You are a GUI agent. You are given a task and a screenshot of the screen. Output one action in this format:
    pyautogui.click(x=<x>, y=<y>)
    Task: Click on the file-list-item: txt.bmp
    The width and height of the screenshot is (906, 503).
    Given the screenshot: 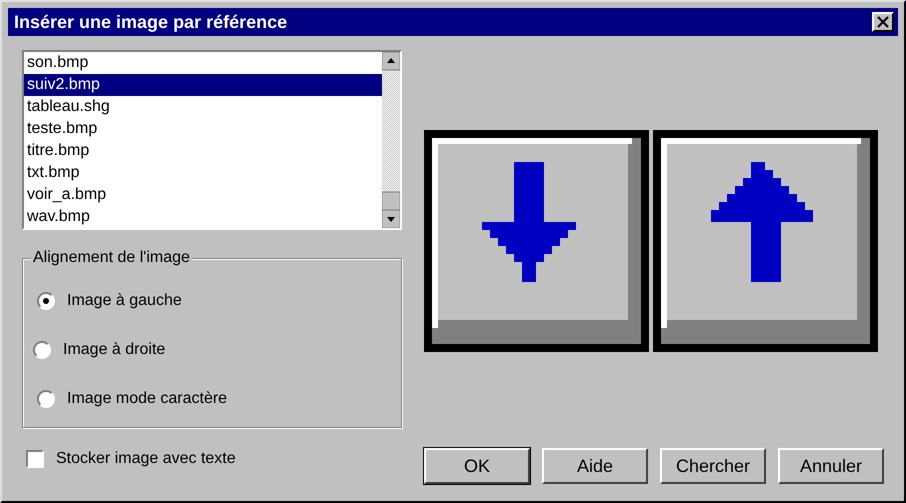 What is the action you would take?
    pyautogui.click(x=203, y=173)
    